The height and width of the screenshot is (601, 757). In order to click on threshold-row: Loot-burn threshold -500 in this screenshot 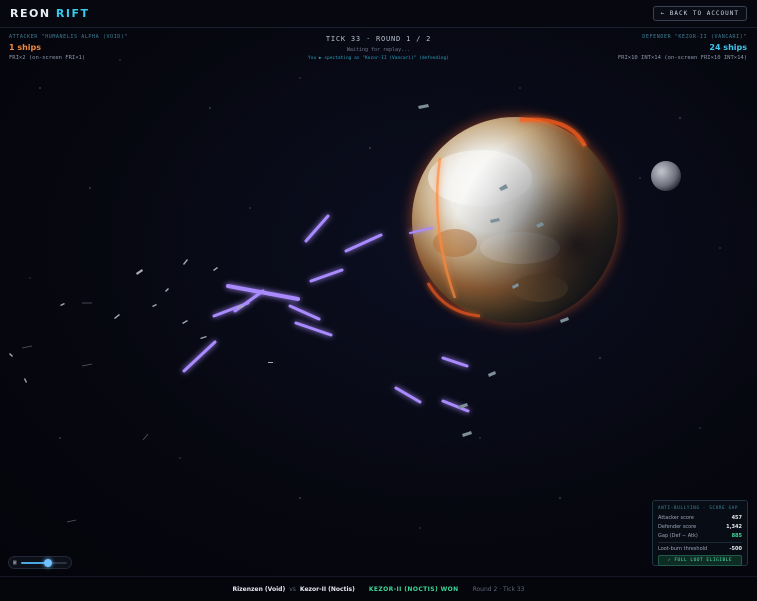, I will do `click(700, 549)`.